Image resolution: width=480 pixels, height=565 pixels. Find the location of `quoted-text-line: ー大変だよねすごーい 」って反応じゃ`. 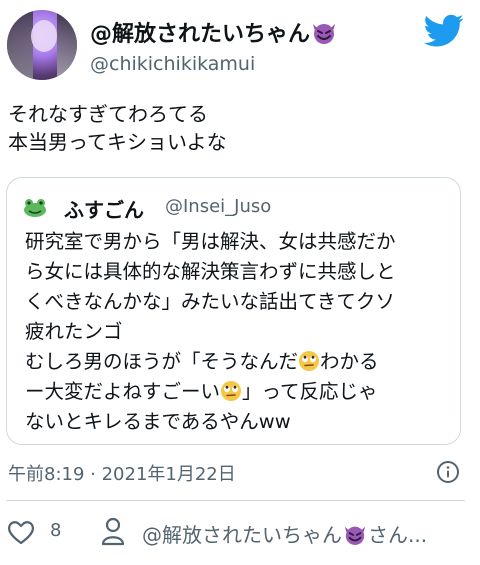

quoted-text-line: ー大変だよねすごーい 」って反応じゃ is located at coordinates (201, 391).